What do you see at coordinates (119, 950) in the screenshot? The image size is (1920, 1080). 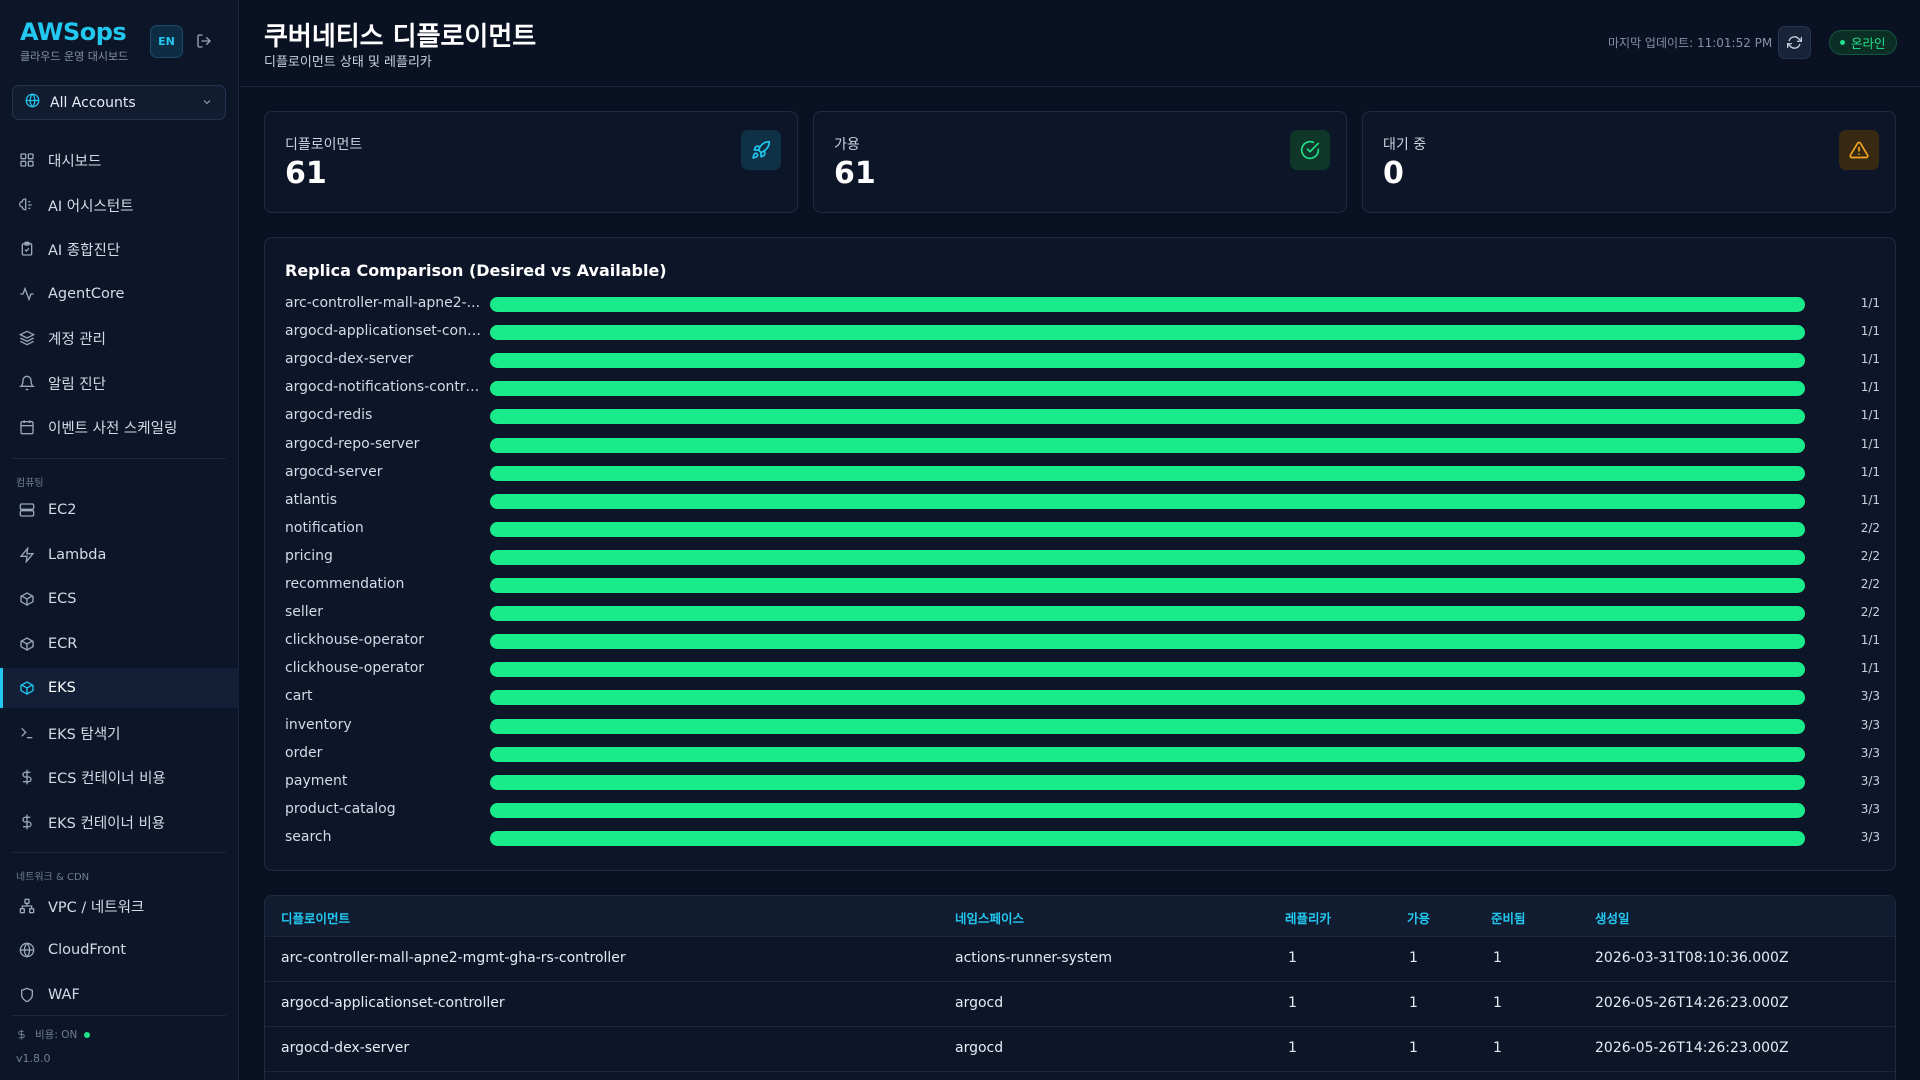 I see `sidebar-item-cloudfront: CloudFront` at bounding box center [119, 950].